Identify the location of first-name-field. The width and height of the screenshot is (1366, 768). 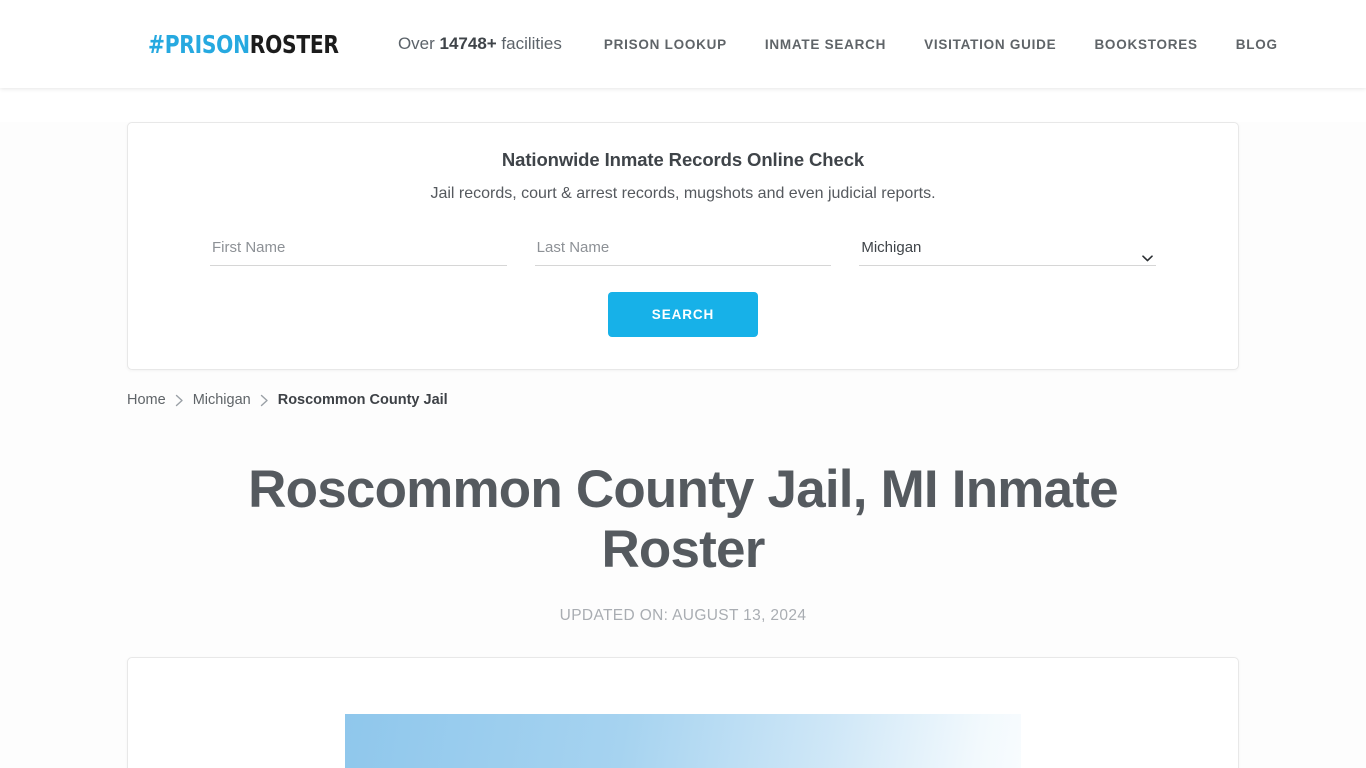
(358, 250).